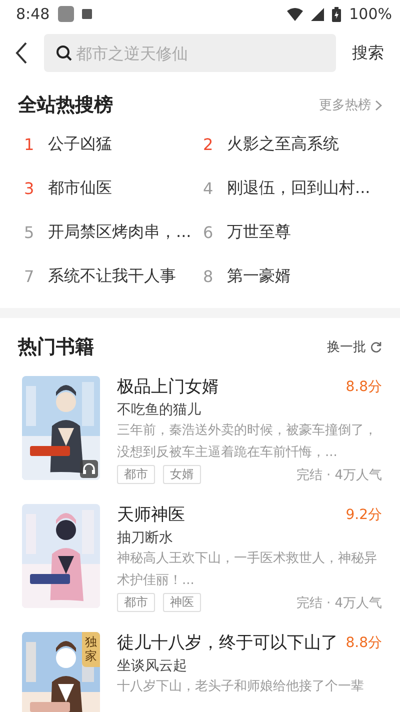 This screenshot has width=400, height=712. I want to click on rank-number: 8, so click(208, 276).